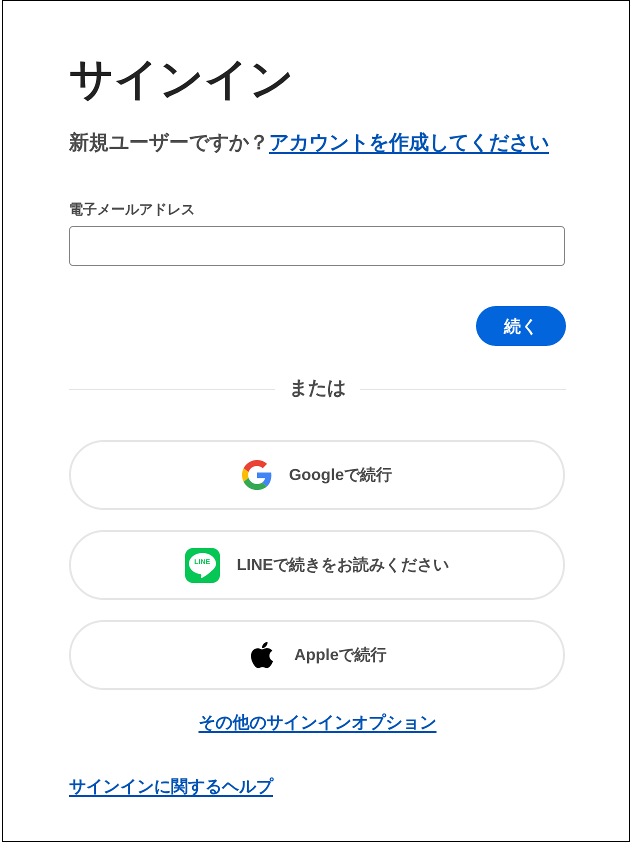 The height and width of the screenshot is (843, 631). What do you see at coordinates (202, 565) in the screenshot?
I see `speech-bubble-icon` at bounding box center [202, 565].